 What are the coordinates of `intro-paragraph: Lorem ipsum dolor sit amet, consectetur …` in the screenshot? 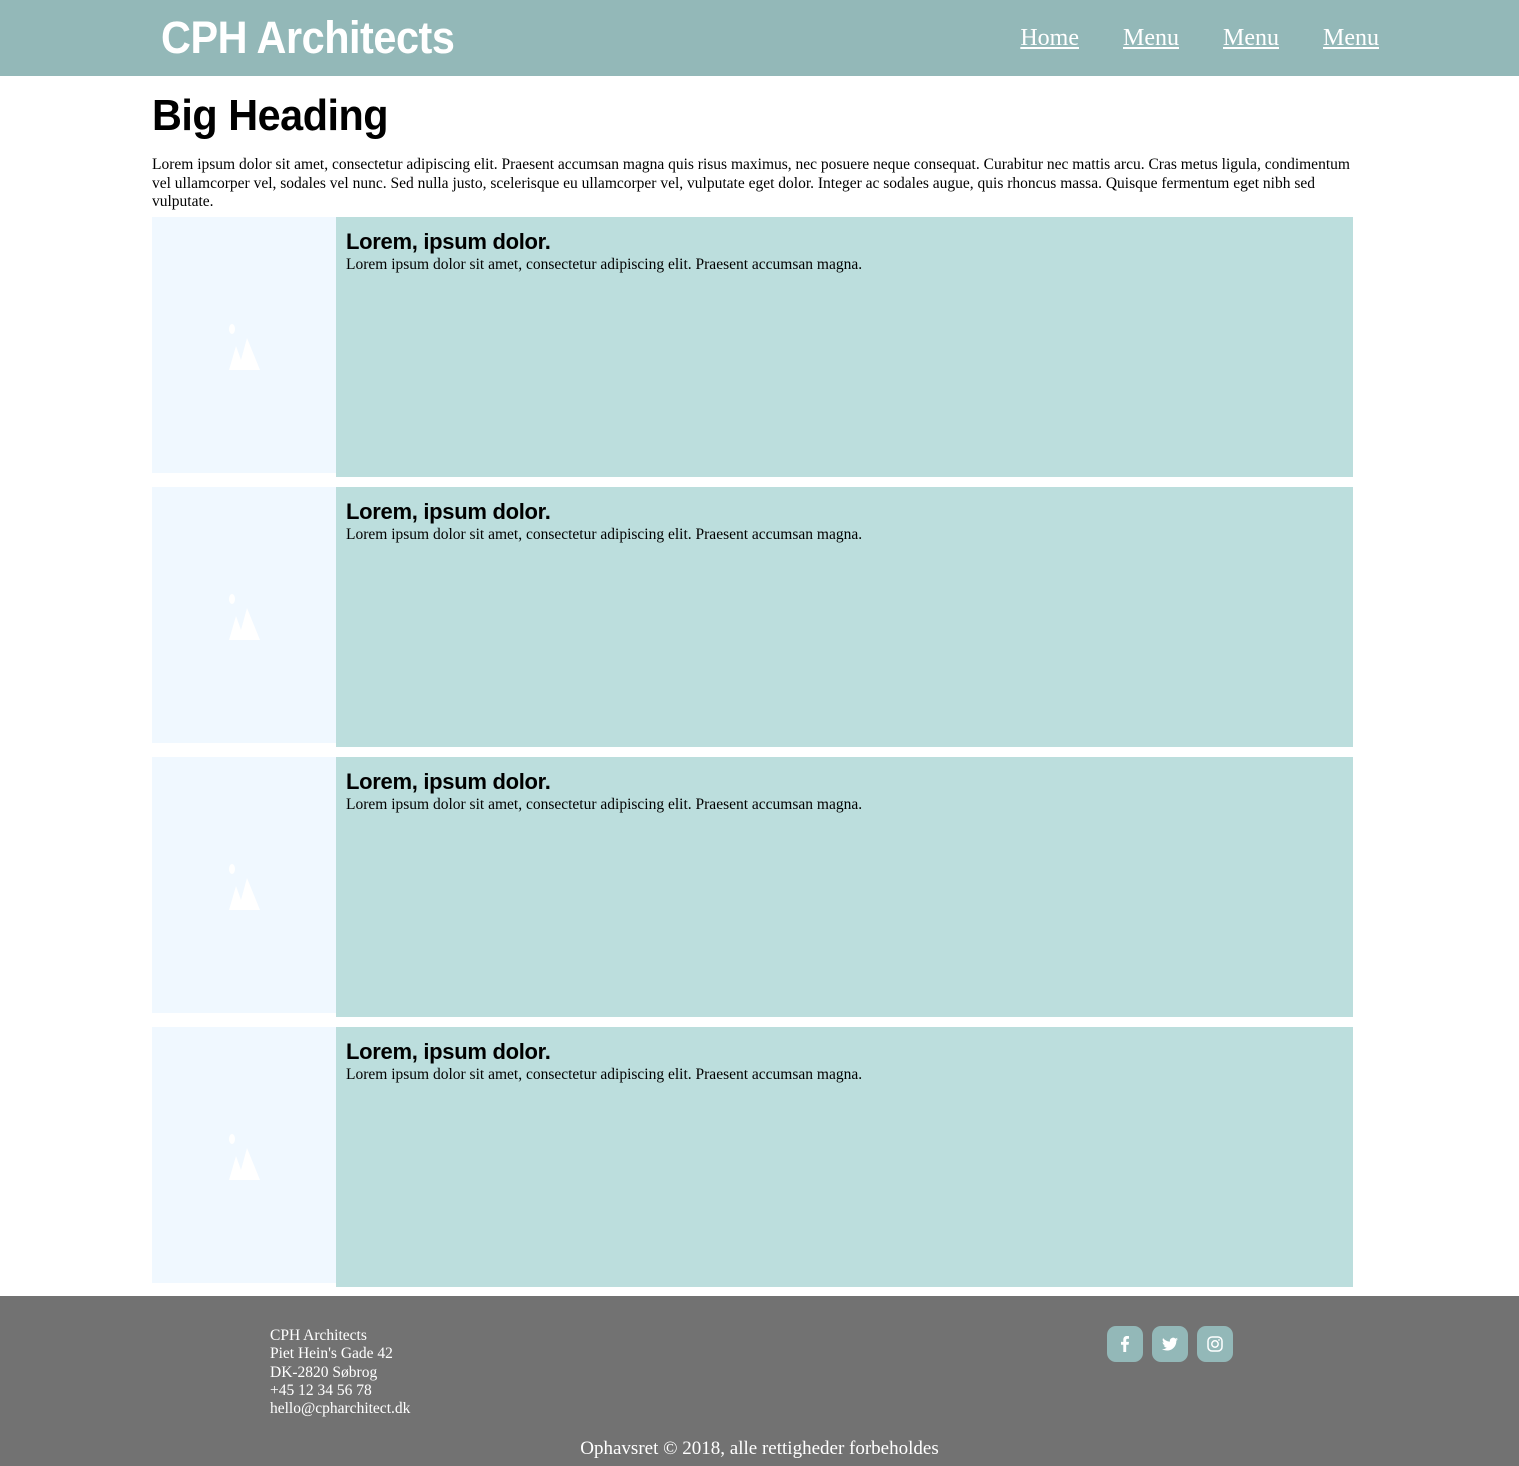 It's located at (751, 183).